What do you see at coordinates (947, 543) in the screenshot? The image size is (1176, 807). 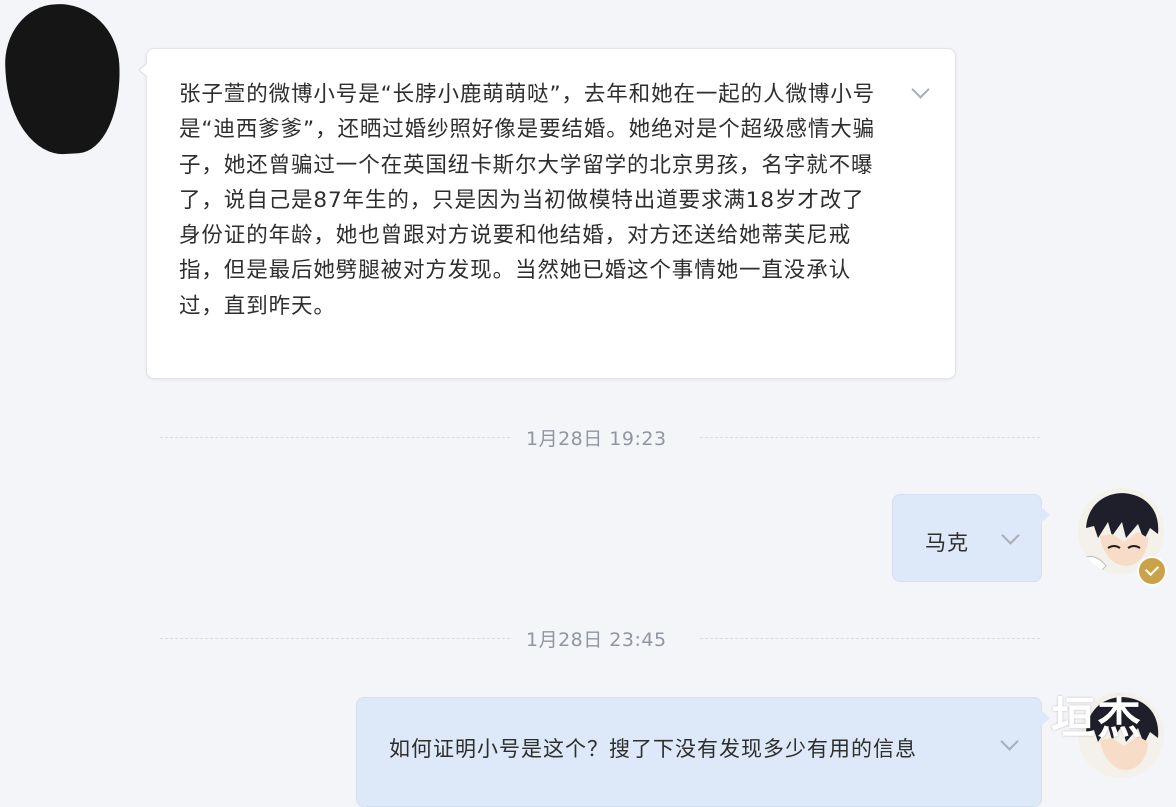 I see `outgoing-message-text: 马克` at bounding box center [947, 543].